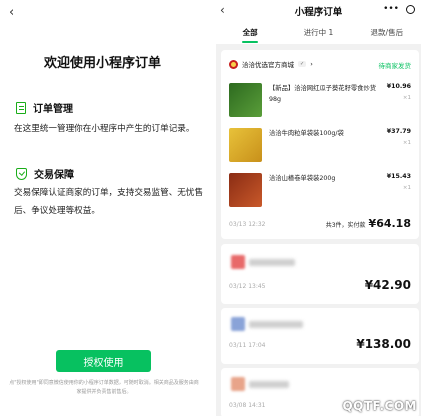 The width and height of the screenshot is (421, 416). What do you see at coordinates (247, 345) in the screenshot?
I see `order-date: 03/11 17:04` at bounding box center [247, 345].